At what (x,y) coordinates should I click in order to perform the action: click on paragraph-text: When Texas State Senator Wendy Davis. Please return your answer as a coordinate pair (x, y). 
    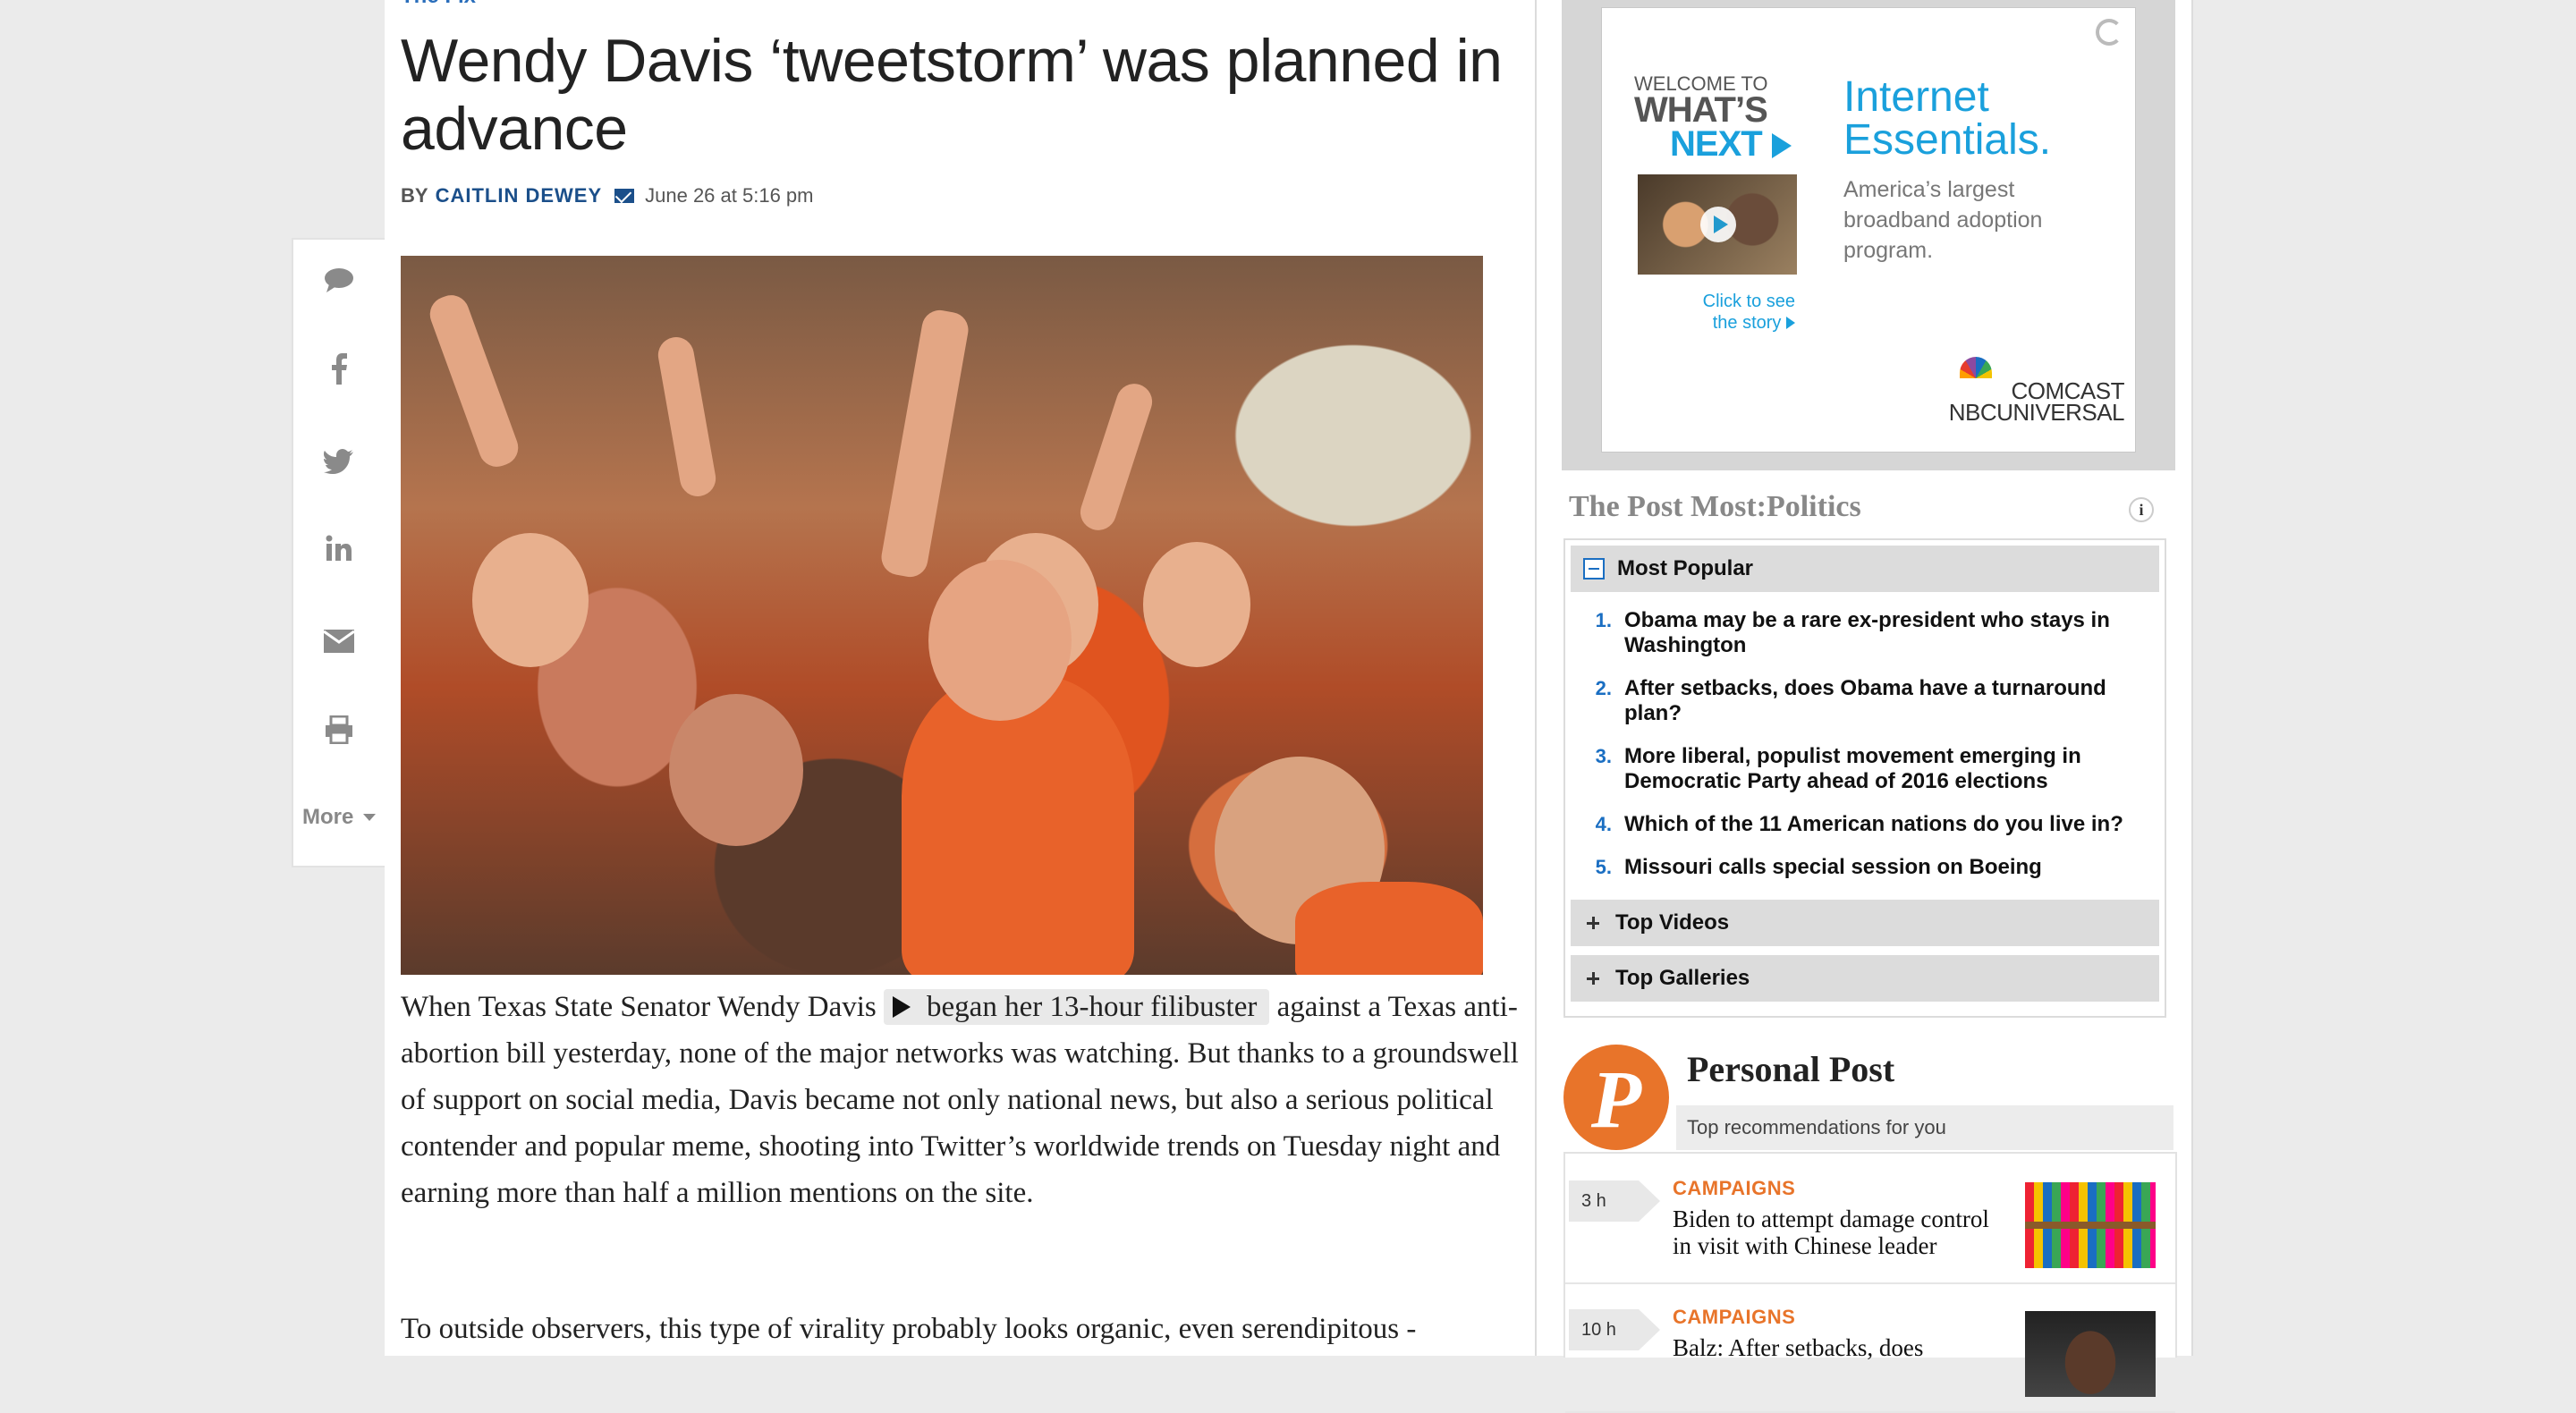
    Looking at the image, I should click on (639, 1007).